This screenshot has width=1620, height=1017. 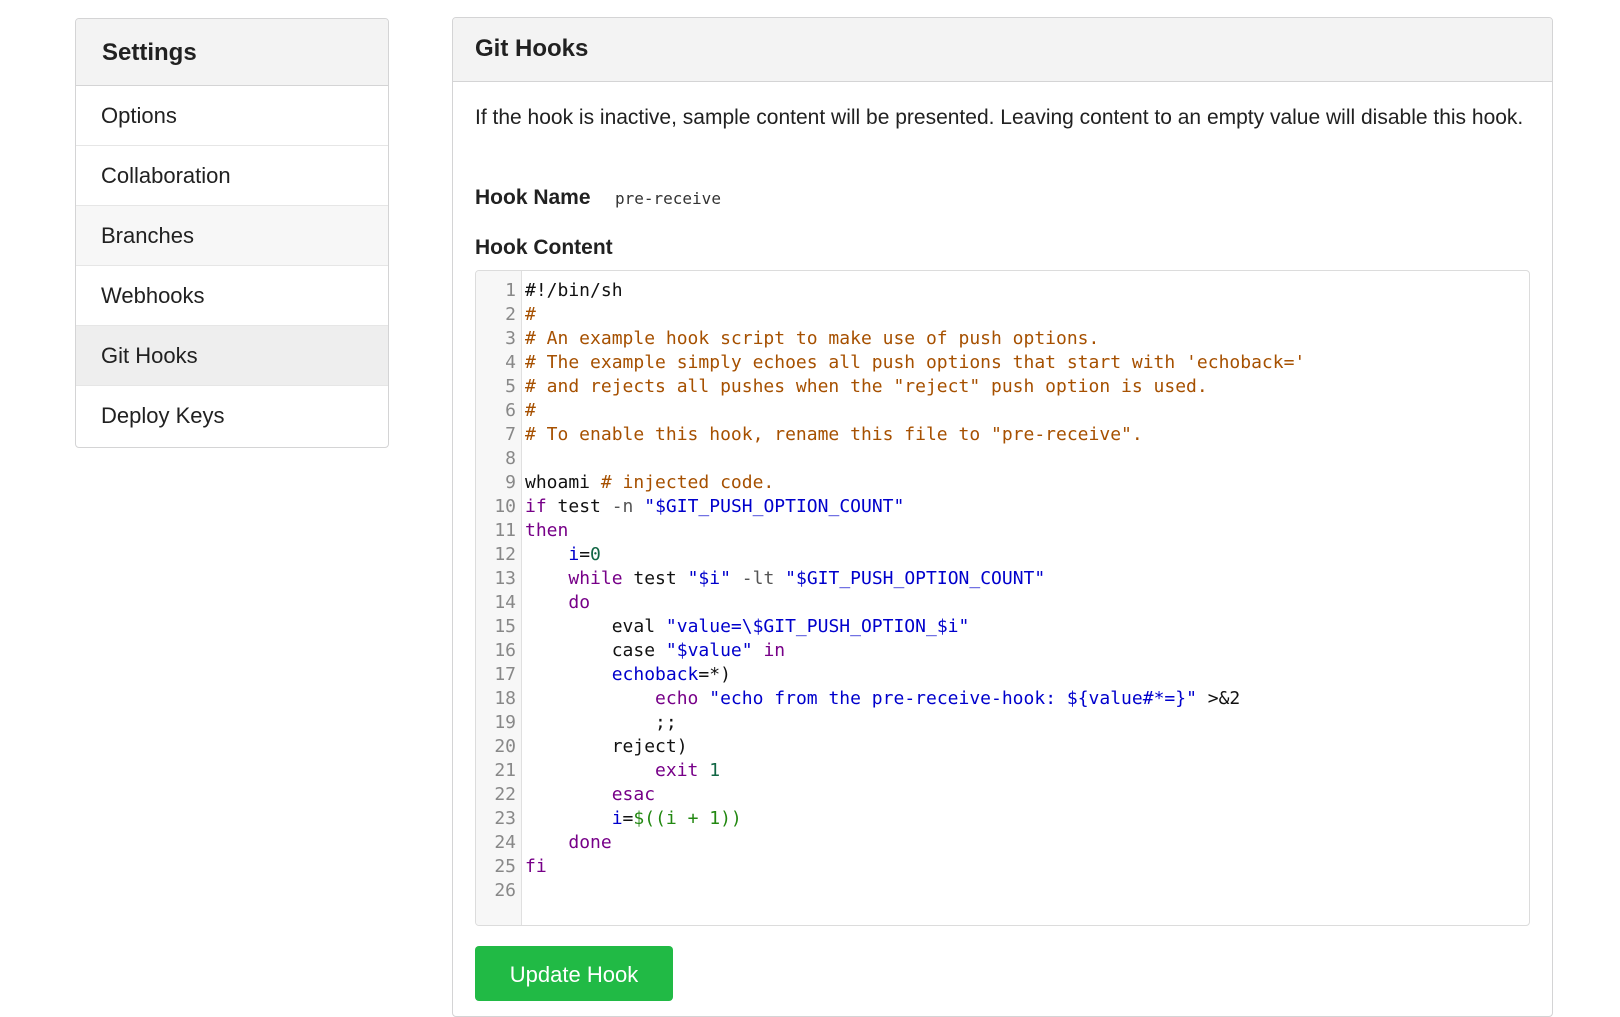 What do you see at coordinates (655, 674) in the screenshot?
I see `code-token: echoback` at bounding box center [655, 674].